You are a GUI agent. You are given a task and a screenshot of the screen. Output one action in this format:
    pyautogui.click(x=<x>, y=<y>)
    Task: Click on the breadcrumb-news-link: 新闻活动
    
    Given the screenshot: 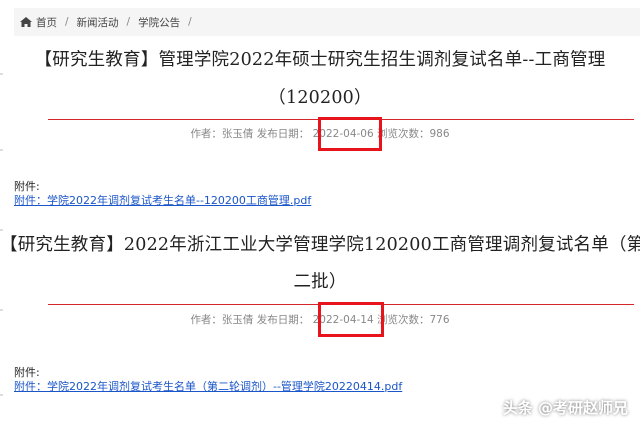 What is the action you would take?
    pyautogui.click(x=98, y=22)
    